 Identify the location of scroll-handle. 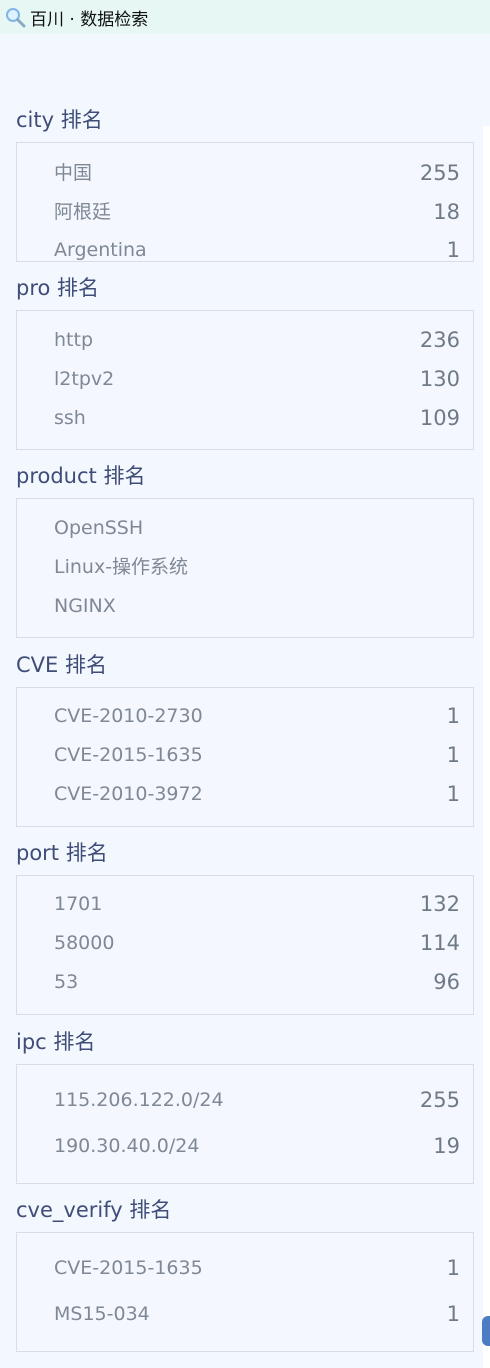
(486, 1331).